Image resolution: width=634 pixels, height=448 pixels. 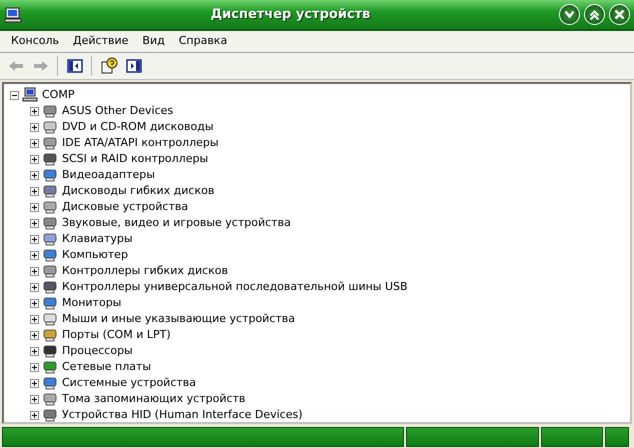 I want to click on tree-item: Процессоры, so click(x=97, y=351).